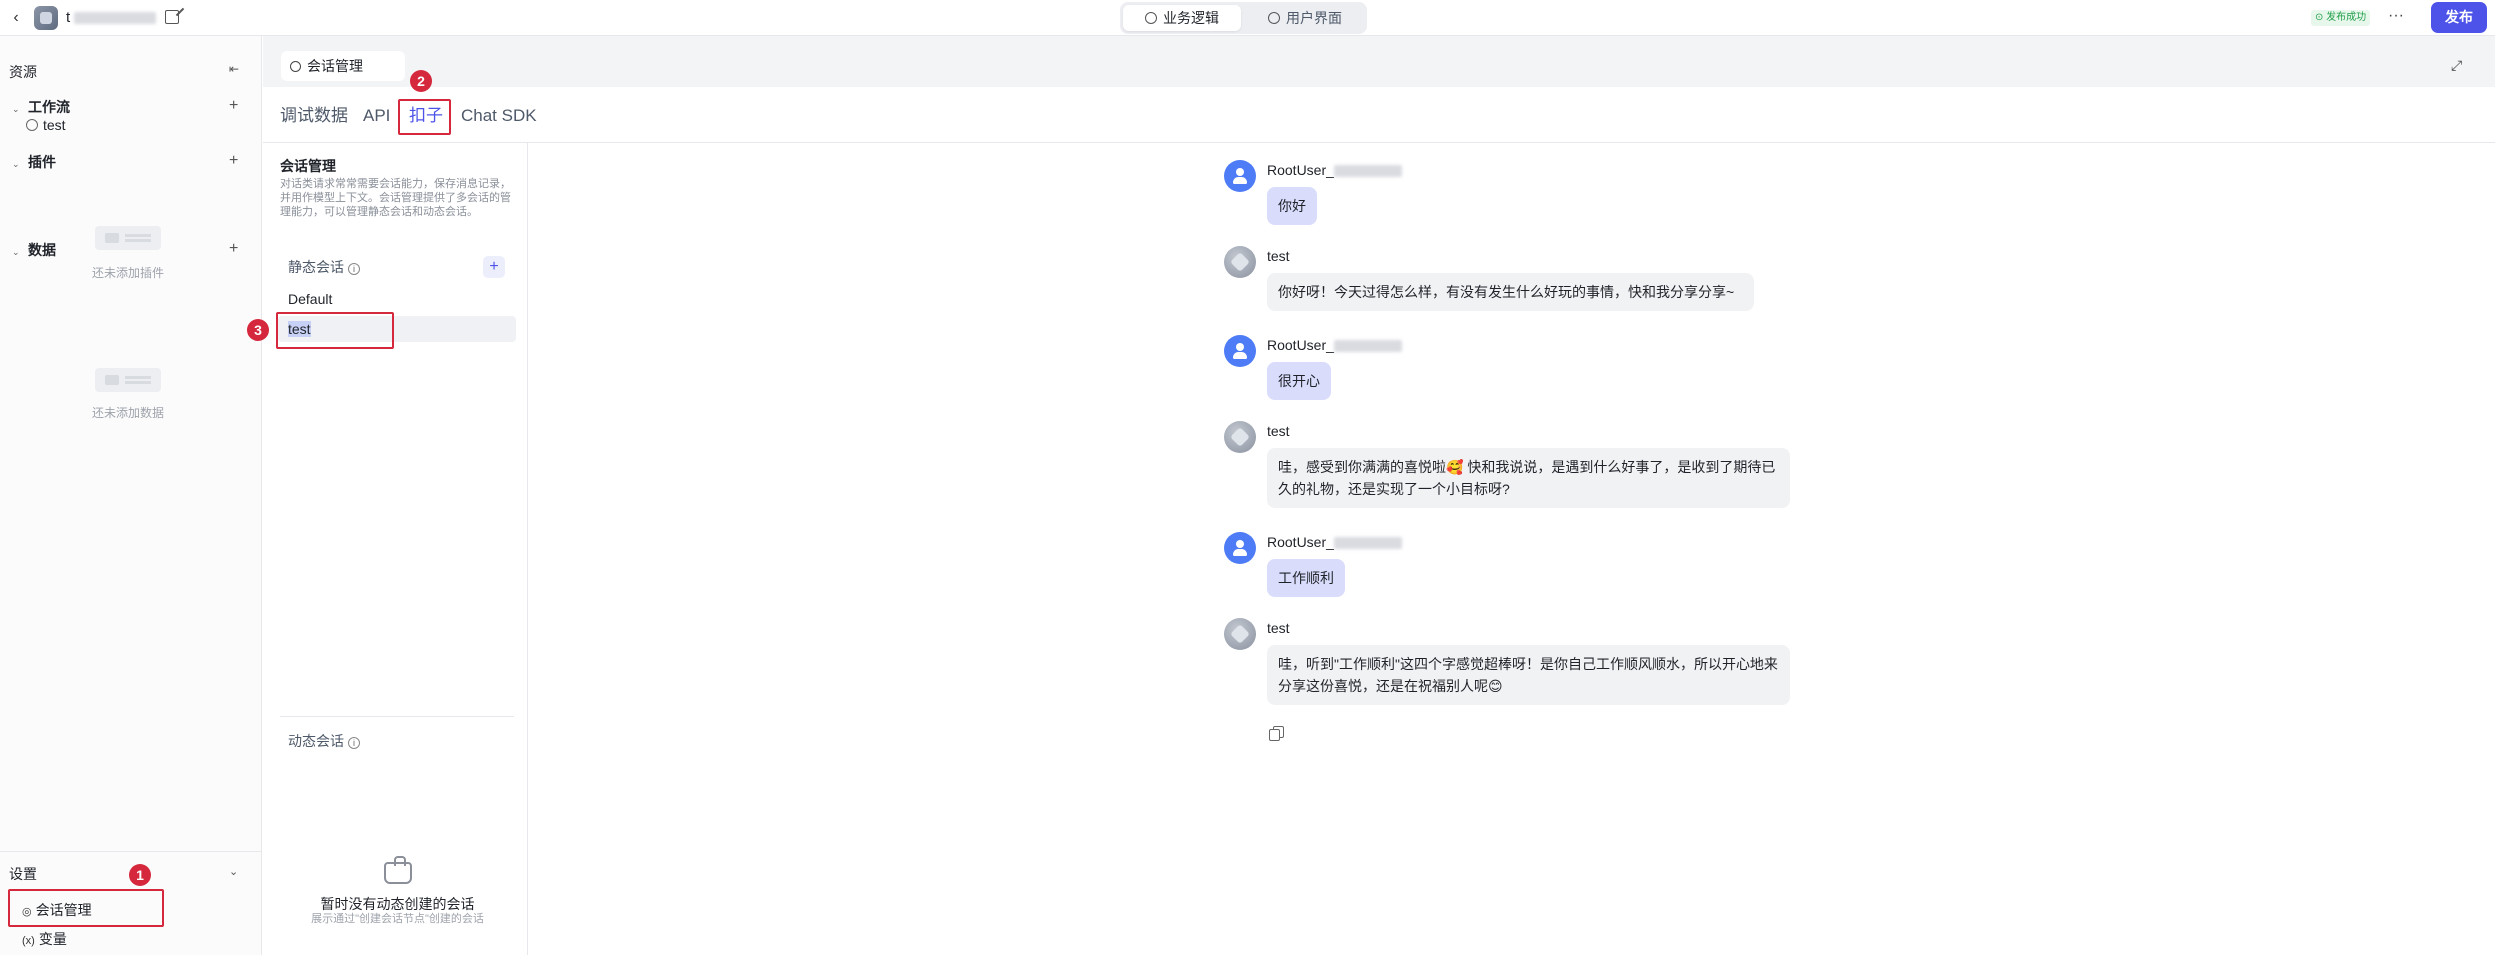 The width and height of the screenshot is (2495, 955). What do you see at coordinates (397, 299) in the screenshot?
I see `conversation-item-default: Default` at bounding box center [397, 299].